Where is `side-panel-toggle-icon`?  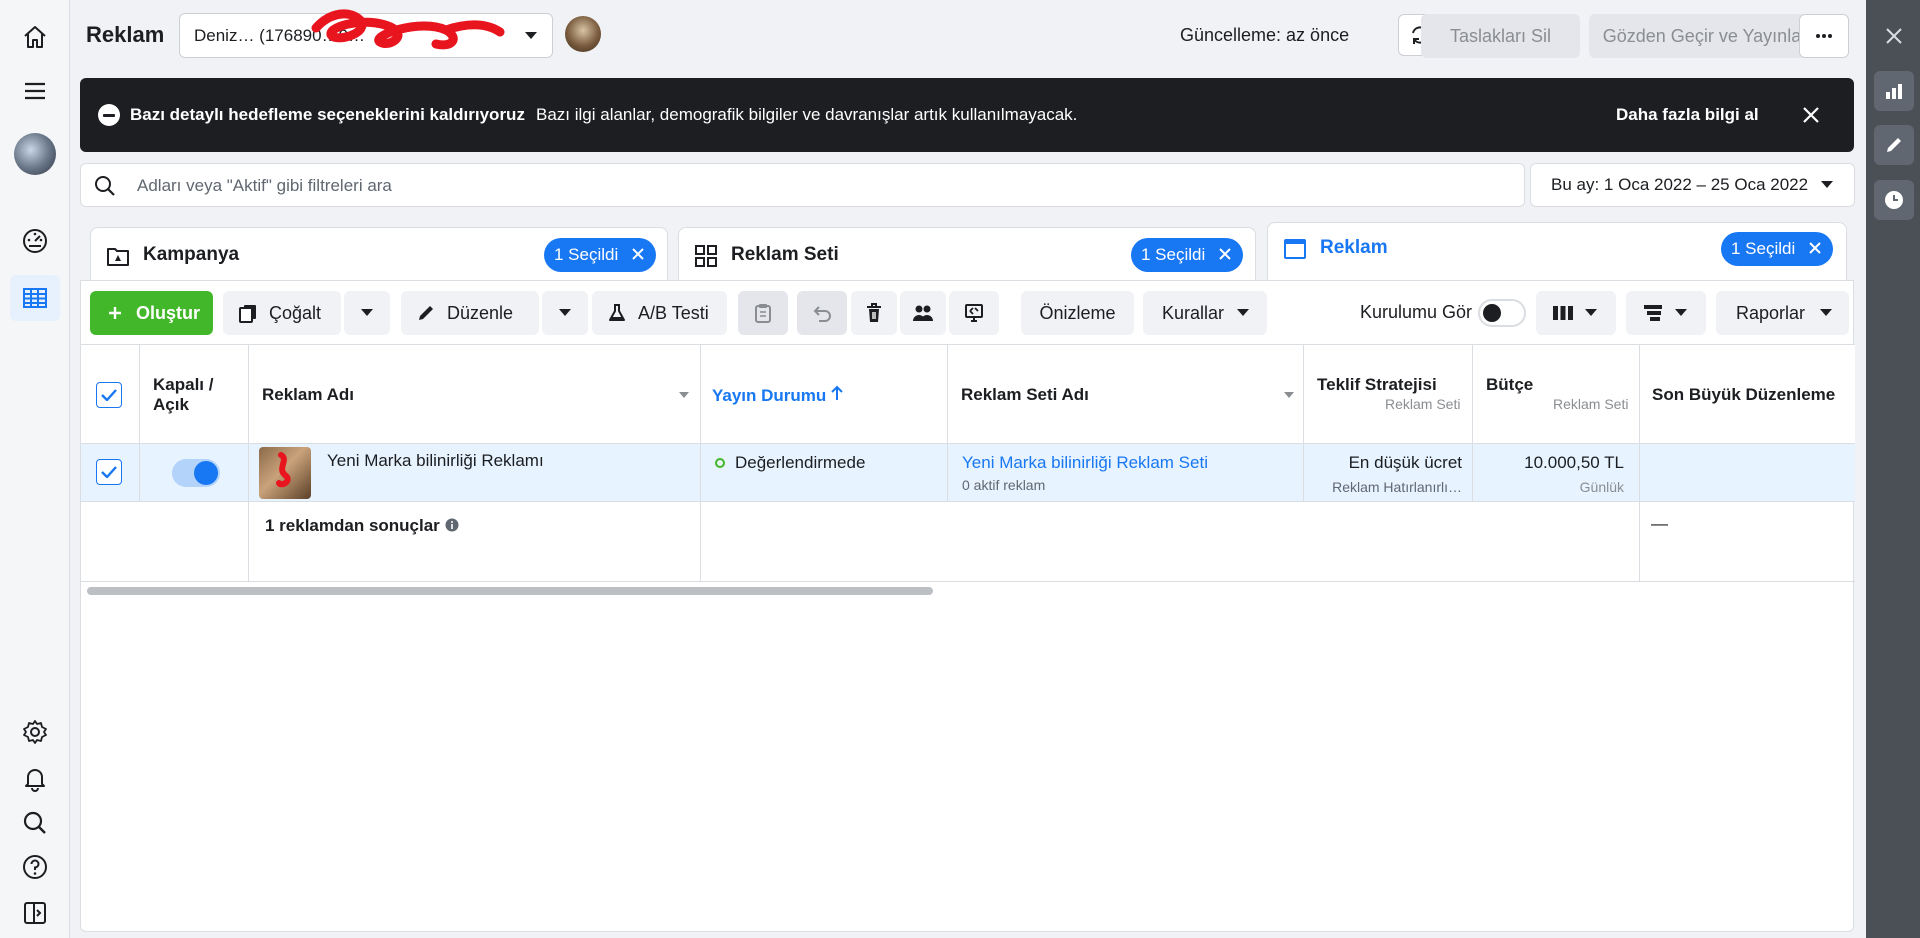
side-panel-toggle-icon is located at coordinates (35, 913).